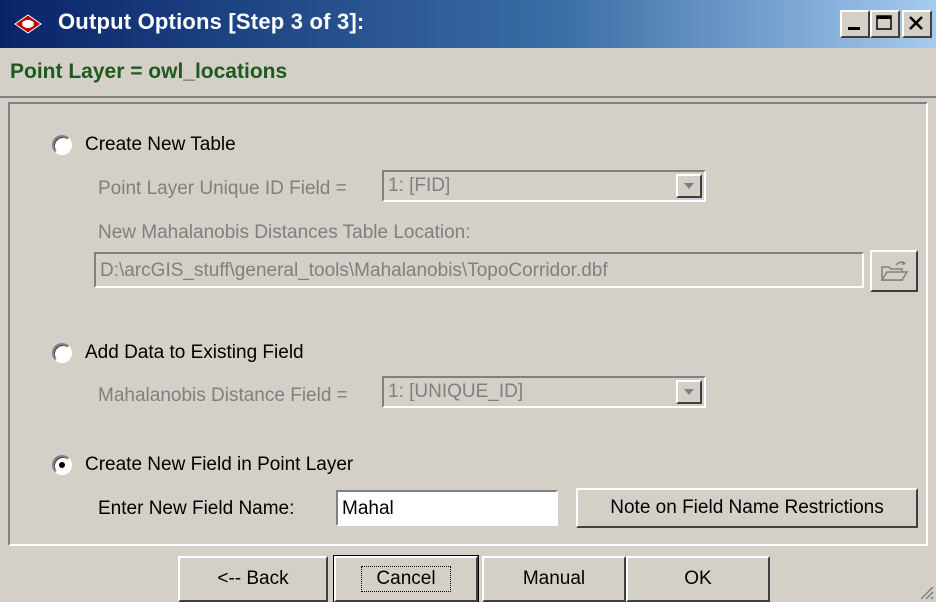 This screenshot has width=936, height=602. I want to click on create-new-table-option: Create New Table, so click(144, 145).